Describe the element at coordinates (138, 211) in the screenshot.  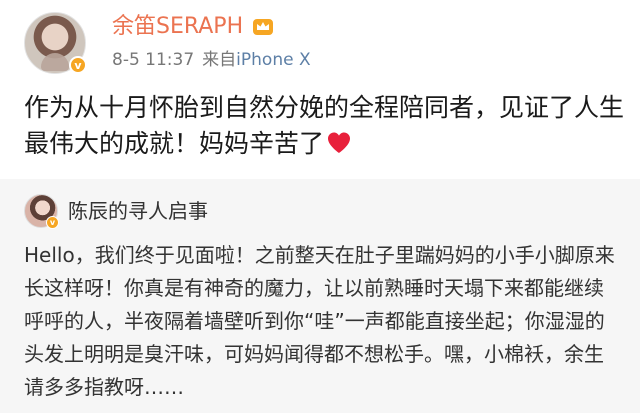
I see `repost-author-name: 陈辰的寻人启事` at that location.